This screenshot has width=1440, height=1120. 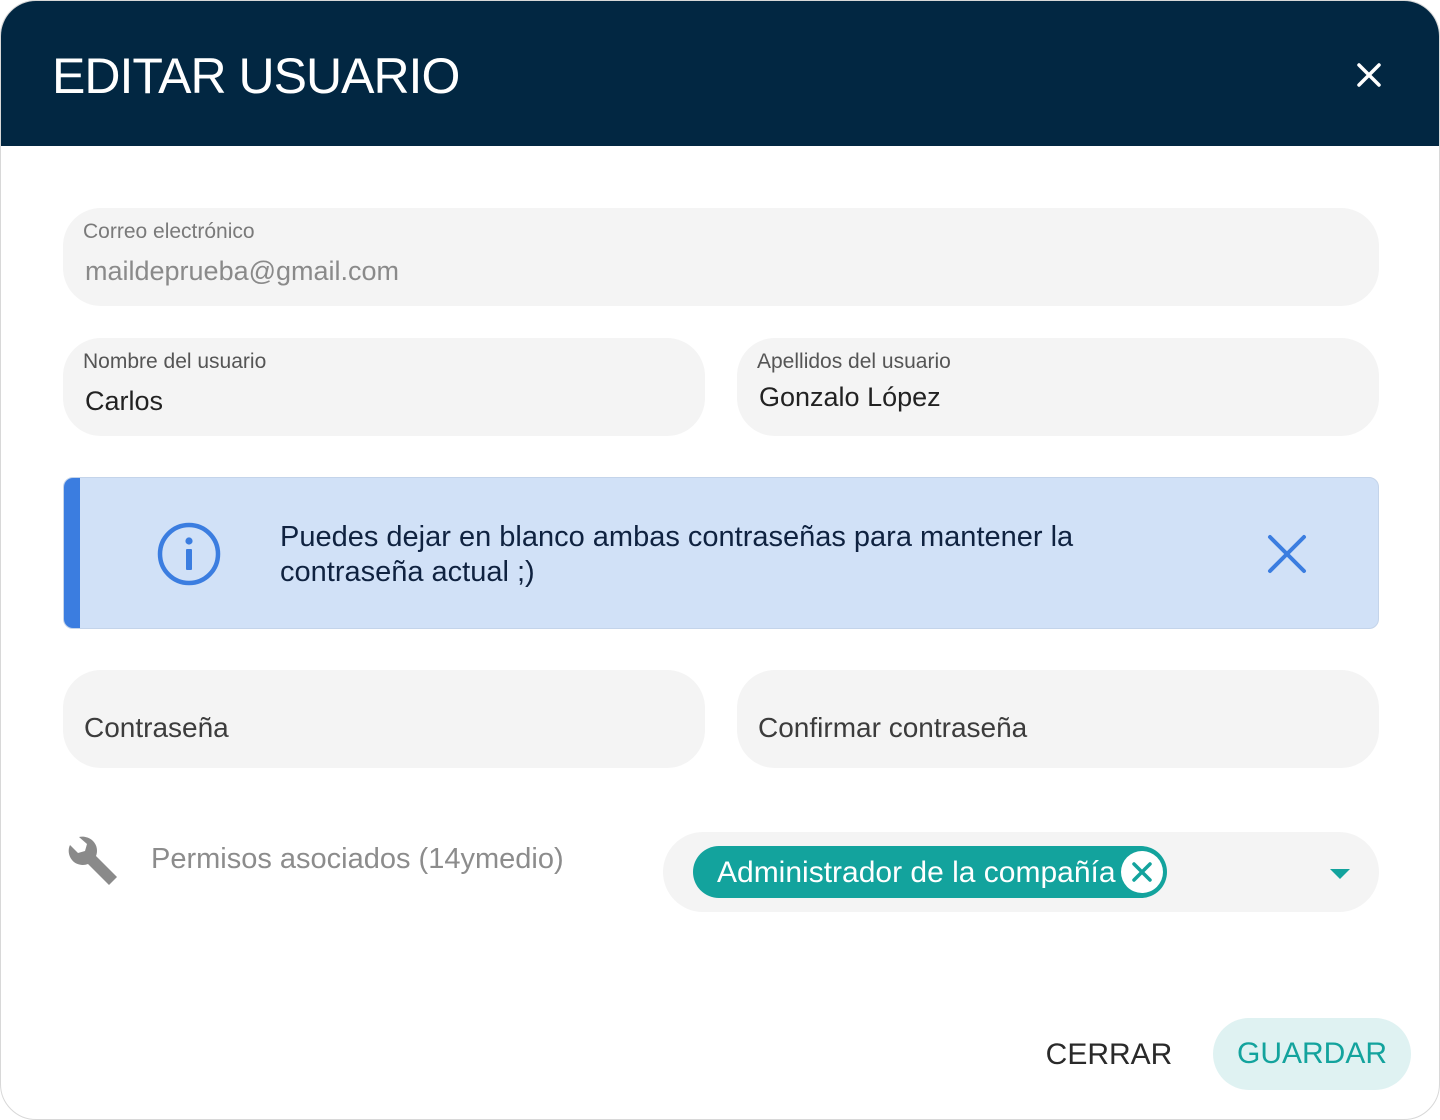 I want to click on alert-accent-bar, so click(x=72, y=553).